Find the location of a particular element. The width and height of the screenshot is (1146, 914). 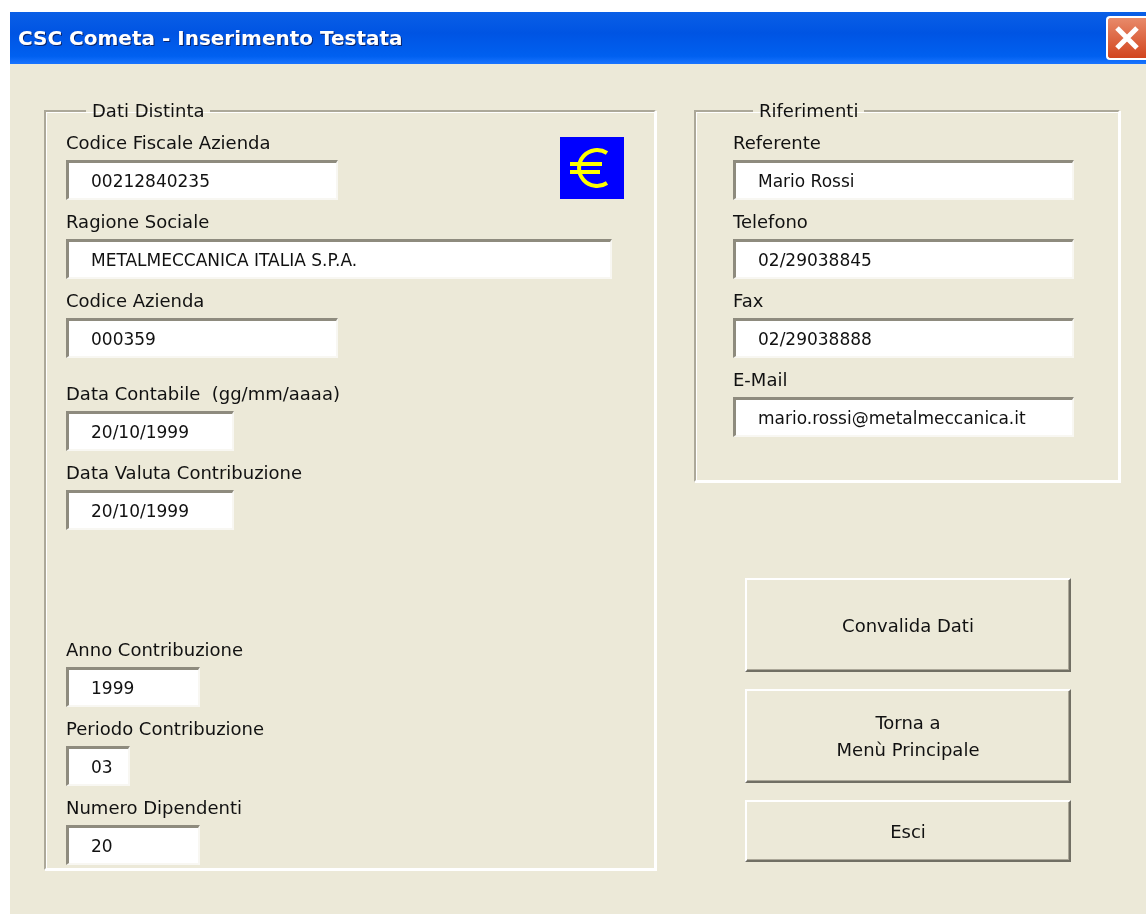

action-button: Esci is located at coordinates (908, 831).